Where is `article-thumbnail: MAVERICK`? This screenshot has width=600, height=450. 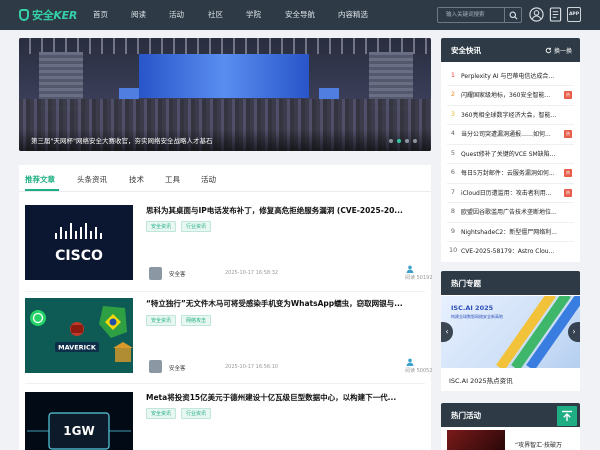
article-thumbnail: MAVERICK is located at coordinates (79, 335).